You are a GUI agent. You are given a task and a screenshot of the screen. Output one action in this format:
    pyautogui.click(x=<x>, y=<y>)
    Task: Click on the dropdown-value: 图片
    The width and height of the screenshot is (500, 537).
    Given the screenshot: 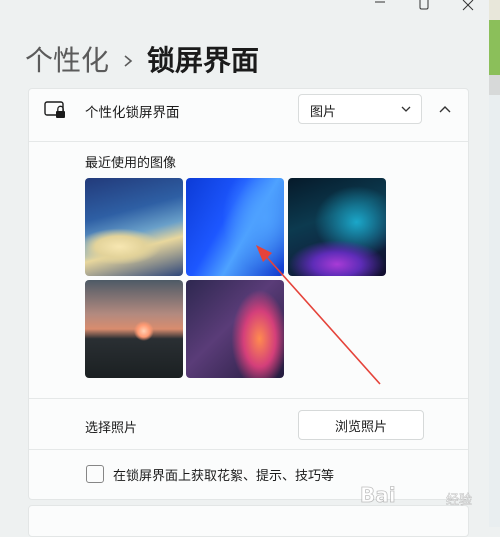 What is the action you would take?
    pyautogui.click(x=323, y=112)
    